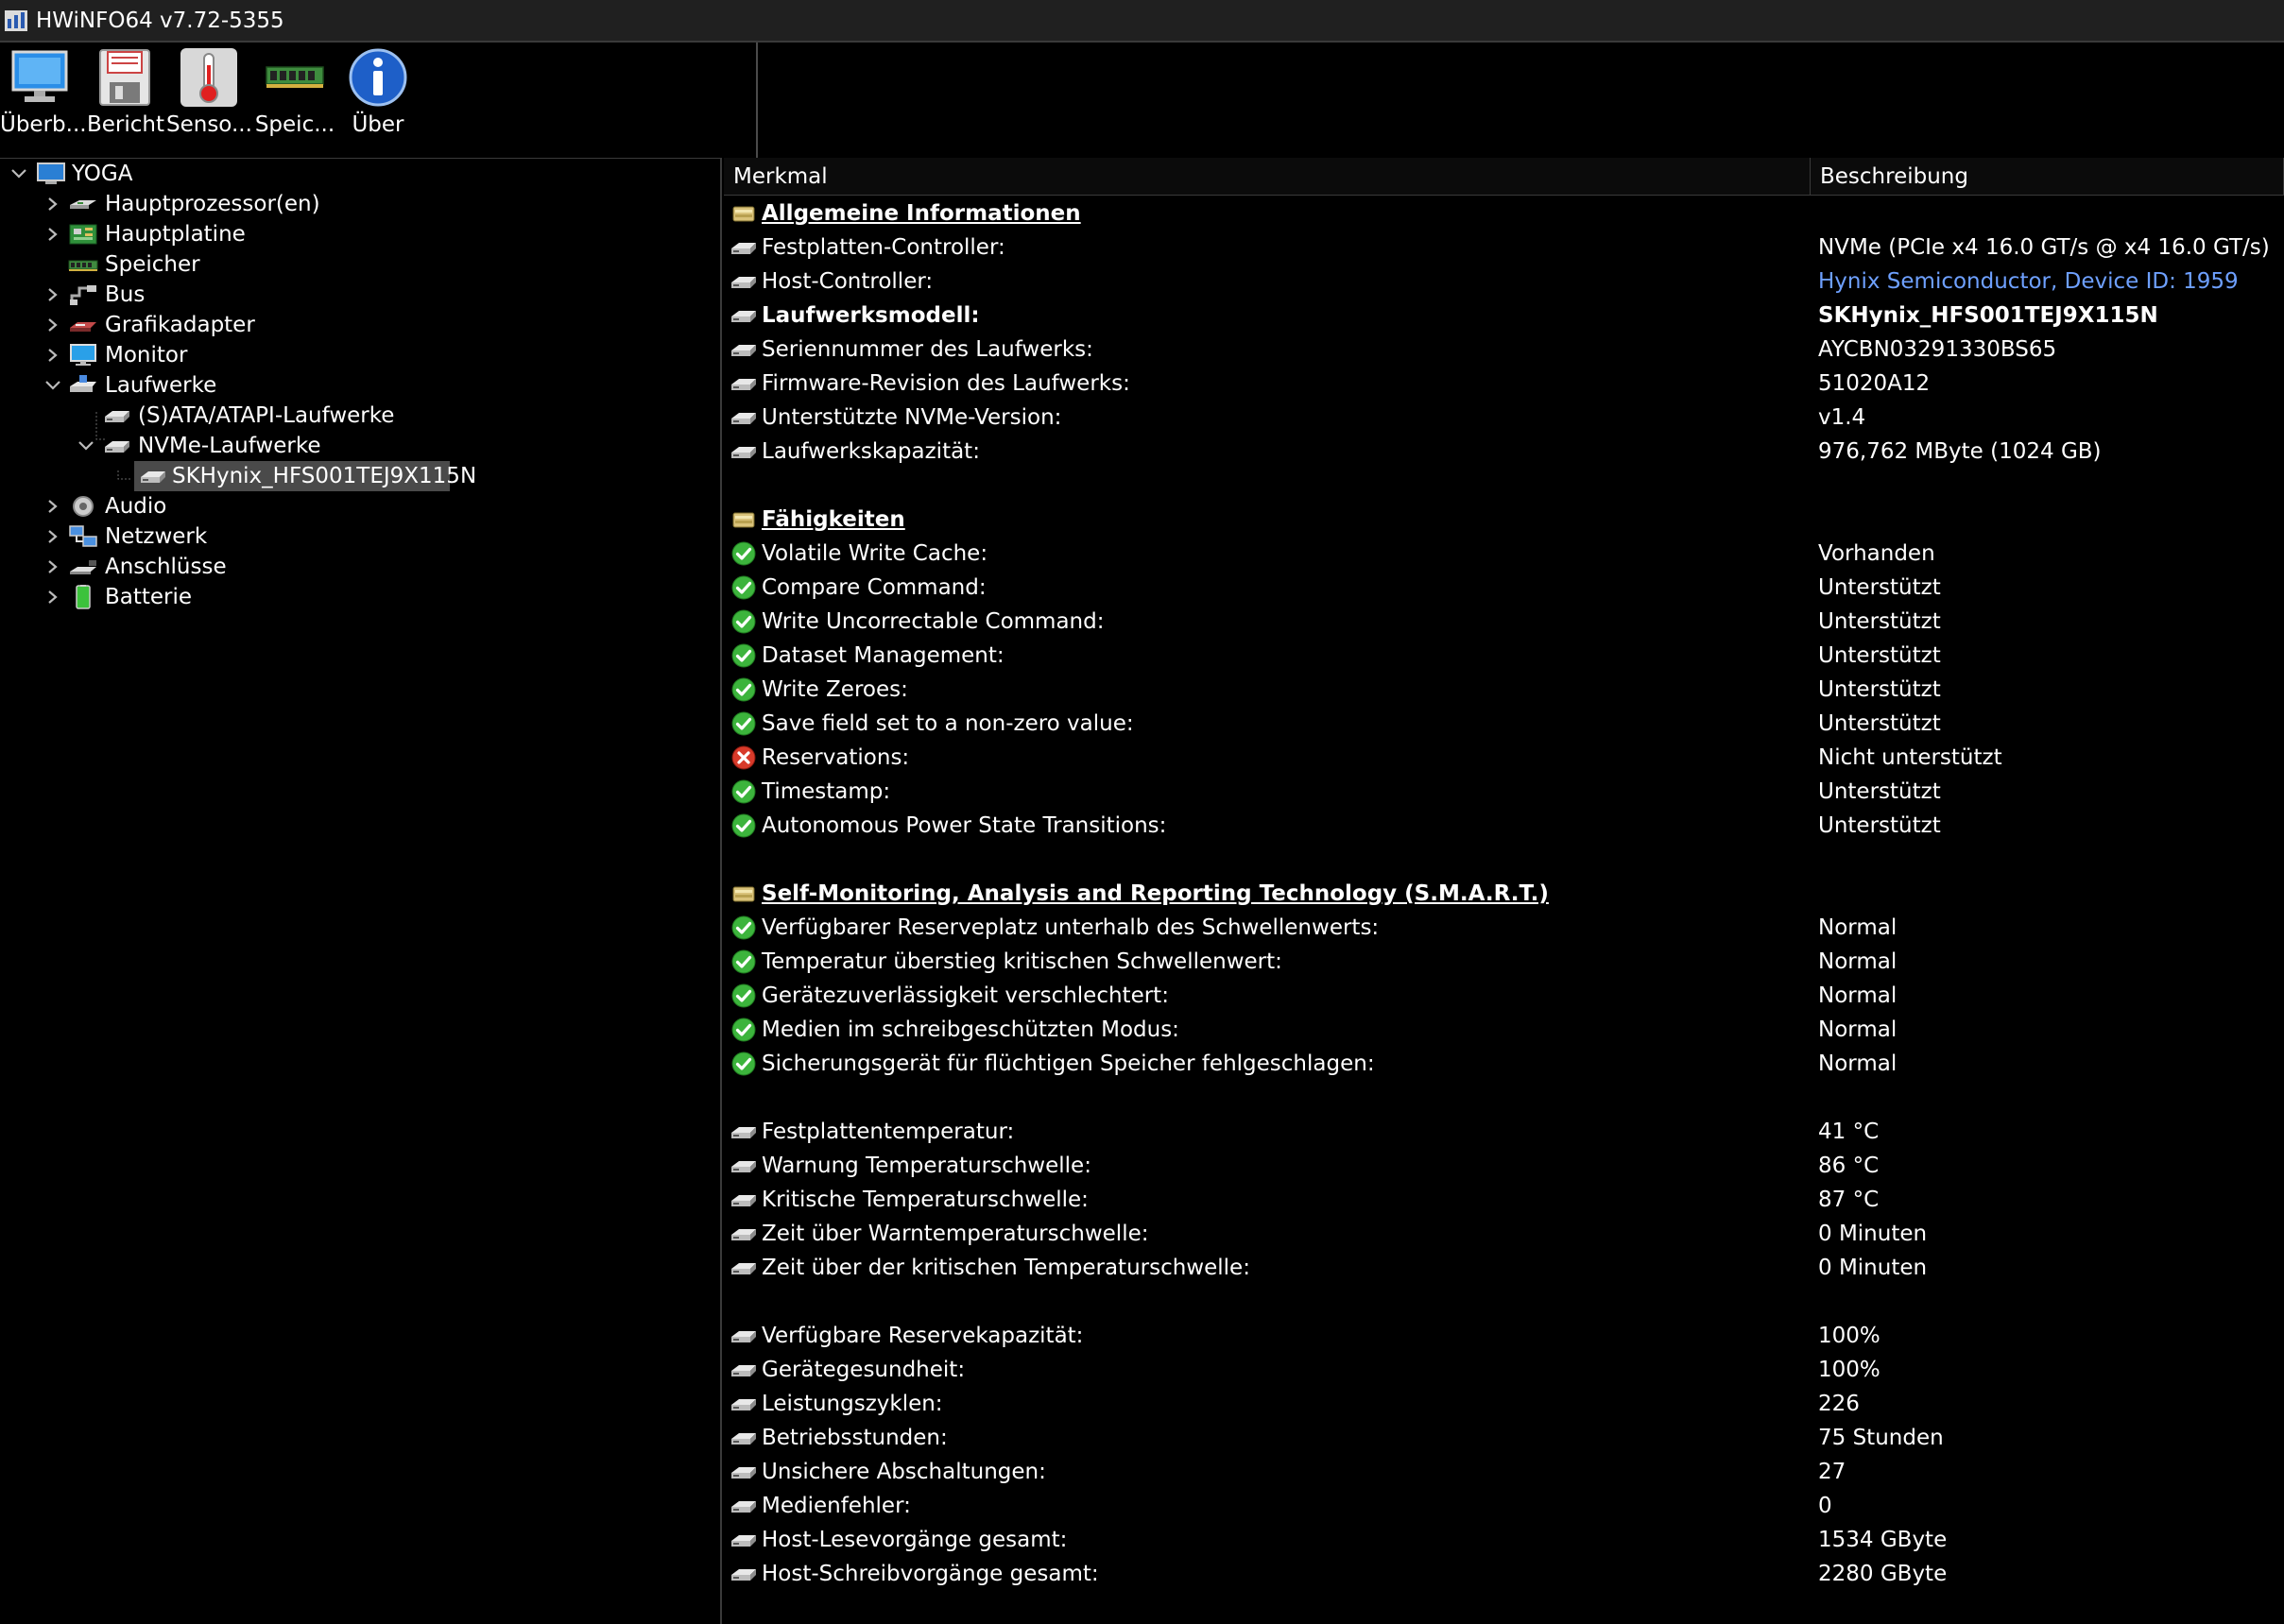  Describe the element at coordinates (378, 99) in the screenshot. I see `about-button: Über` at that location.